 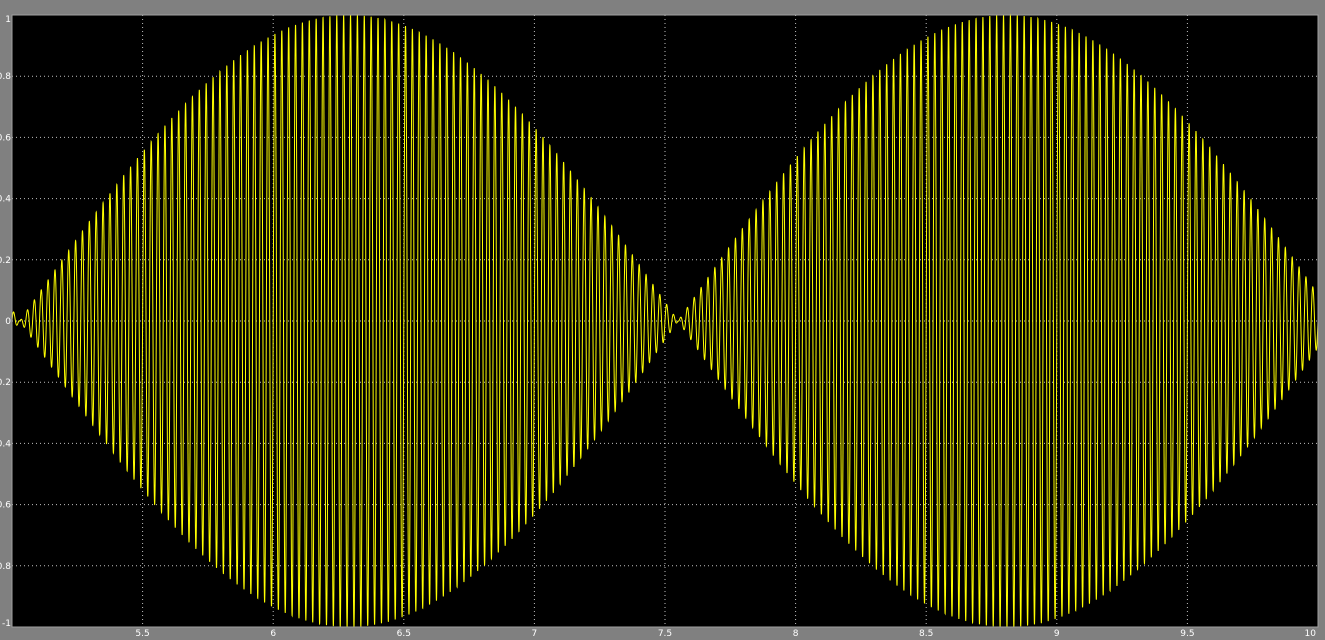 I want to click on y-tick-label: -0.4, so click(x=5, y=444).